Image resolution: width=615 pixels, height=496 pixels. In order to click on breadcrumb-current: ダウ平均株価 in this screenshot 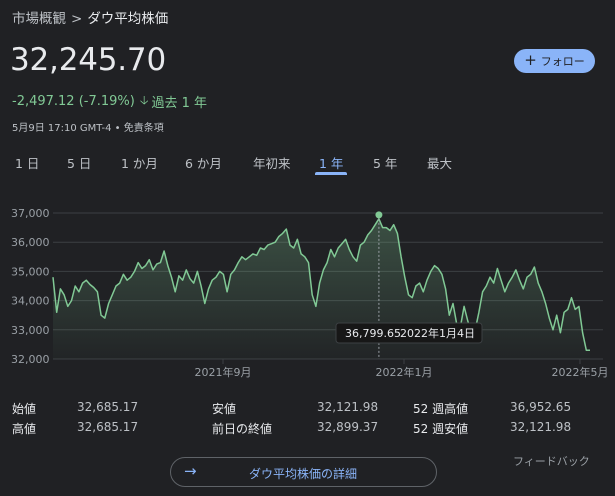, I will do `click(128, 19)`.